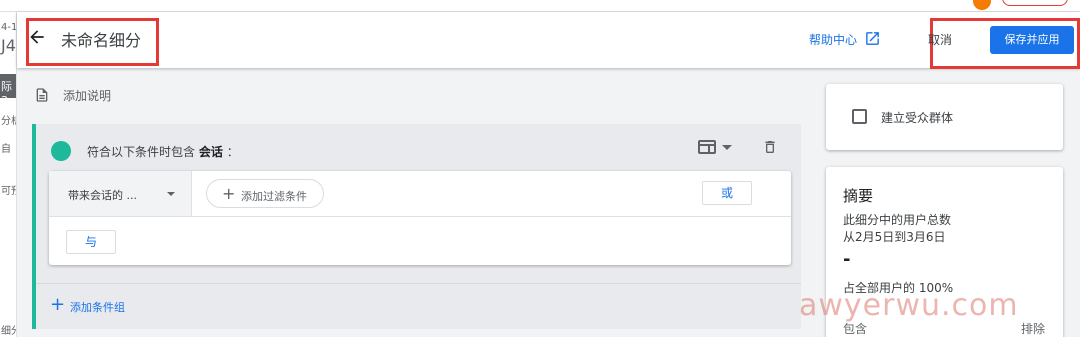 This screenshot has width=1080, height=337. What do you see at coordinates (8, 121) in the screenshot?
I see `sliver-text: 分析` at bounding box center [8, 121].